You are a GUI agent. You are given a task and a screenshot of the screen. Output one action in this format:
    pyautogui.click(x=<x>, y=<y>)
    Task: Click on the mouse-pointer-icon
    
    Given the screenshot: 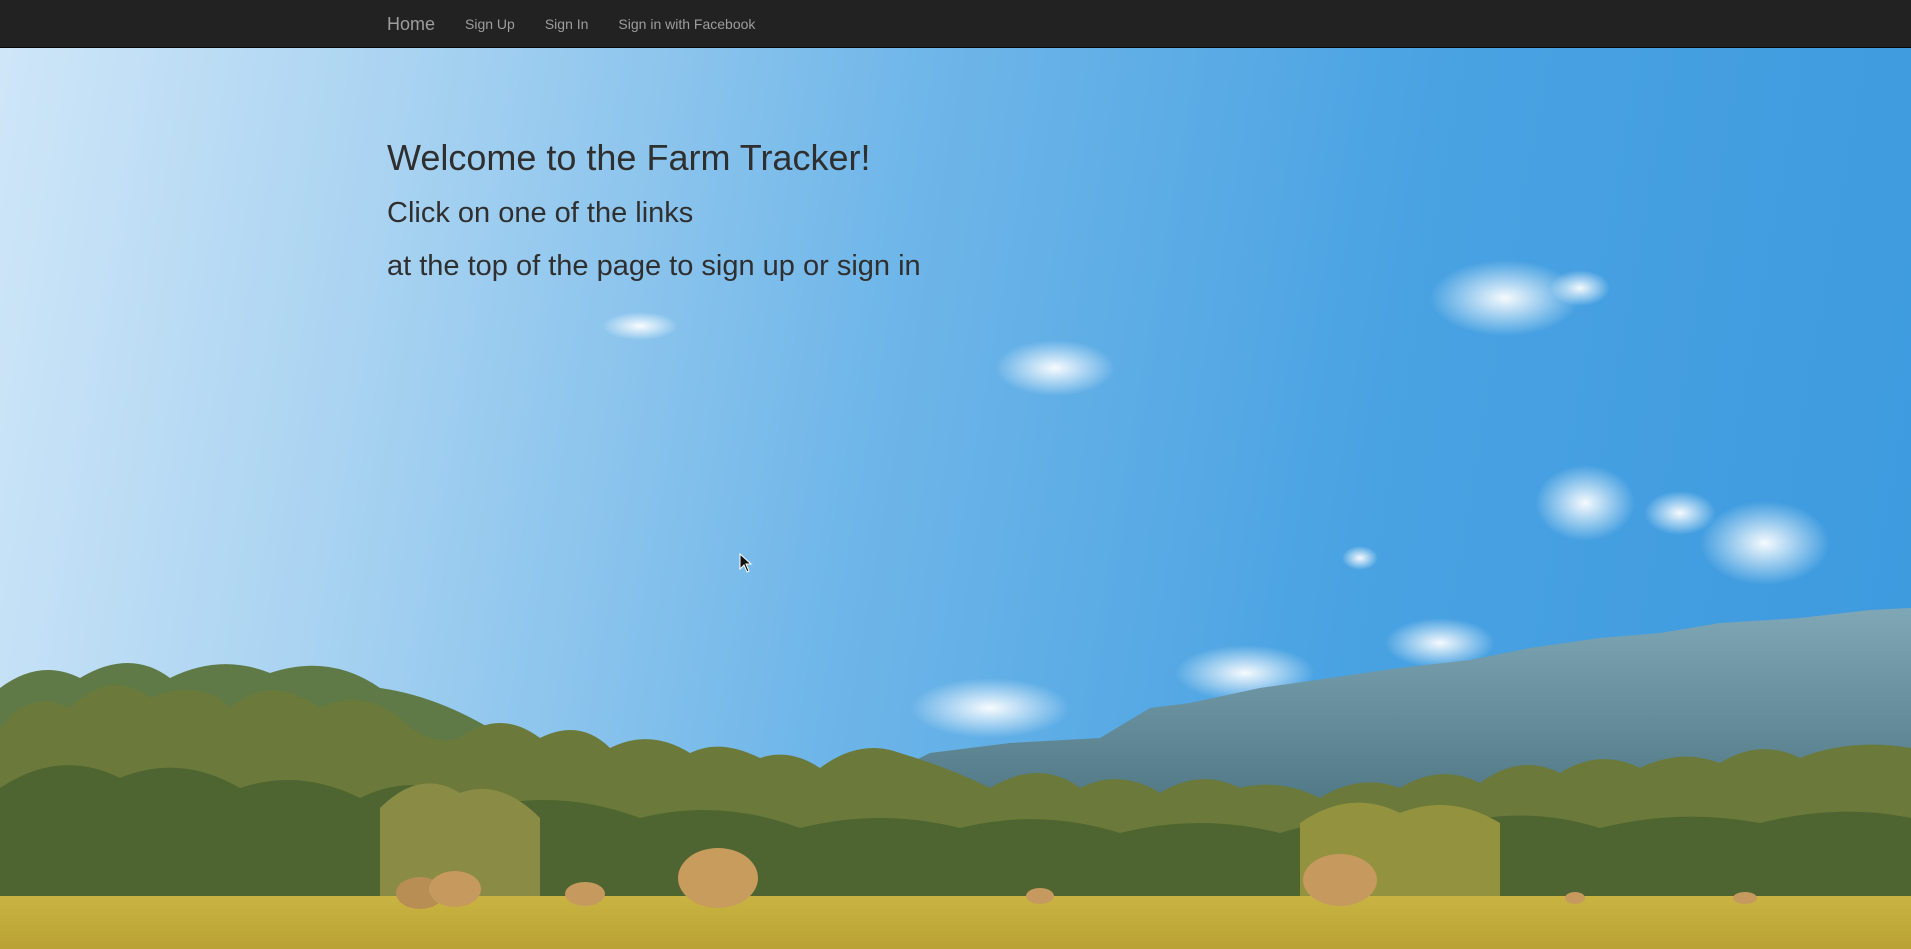 What is the action you would take?
    pyautogui.click(x=746, y=563)
    